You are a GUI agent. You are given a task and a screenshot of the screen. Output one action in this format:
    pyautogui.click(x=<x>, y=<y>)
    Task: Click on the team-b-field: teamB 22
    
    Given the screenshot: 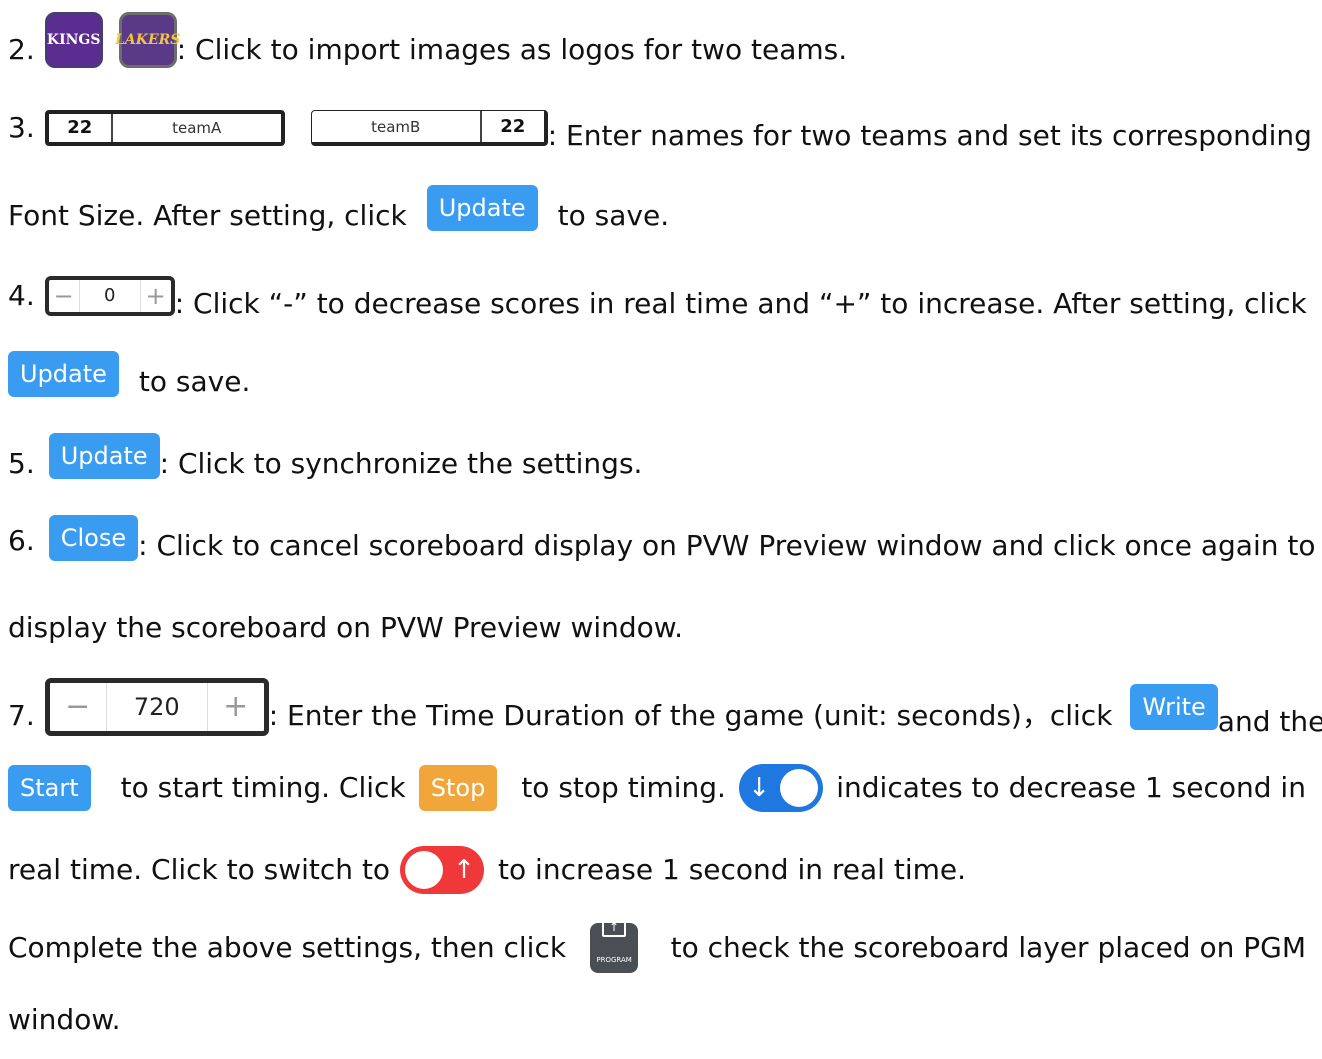 What is the action you would take?
    pyautogui.click(x=429, y=128)
    